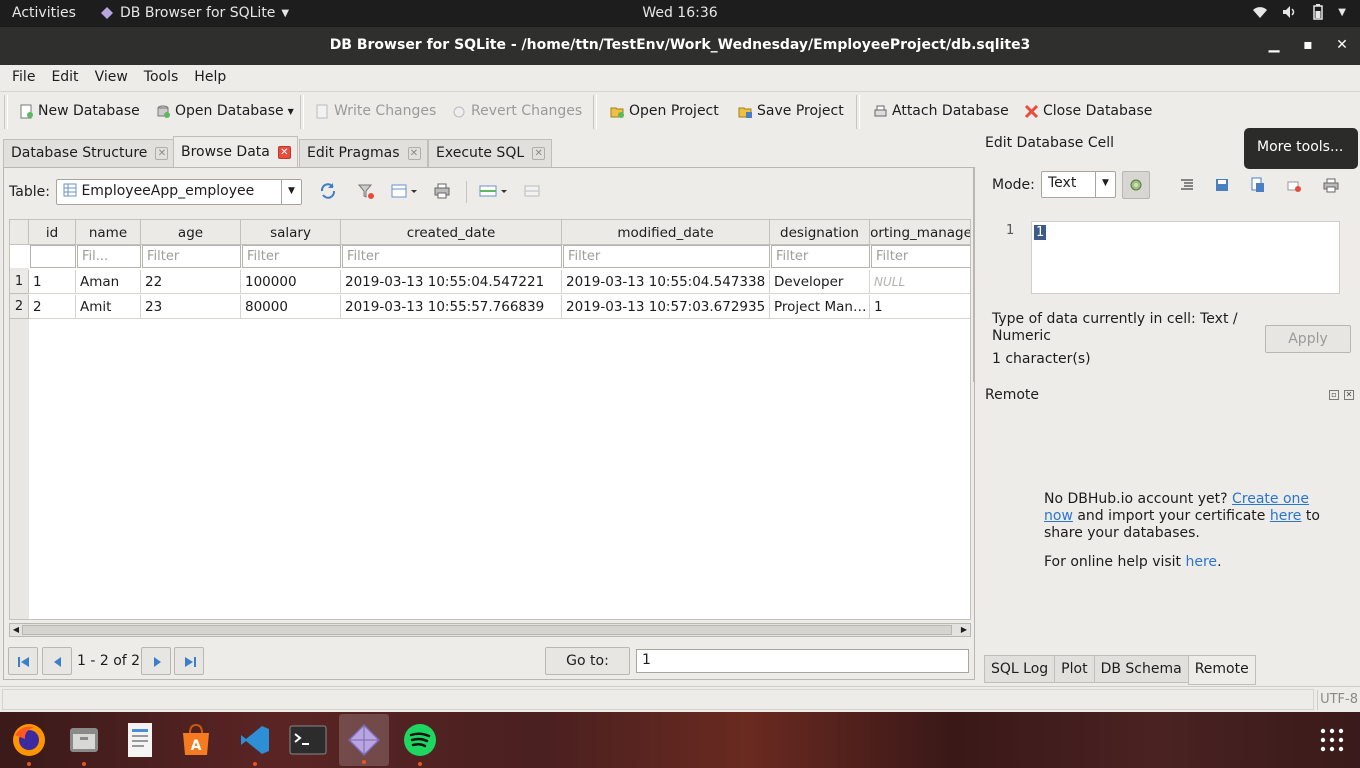 Image resolution: width=1360 pixels, height=768 pixels. I want to click on auto-switch-mode-button, so click(1136, 185).